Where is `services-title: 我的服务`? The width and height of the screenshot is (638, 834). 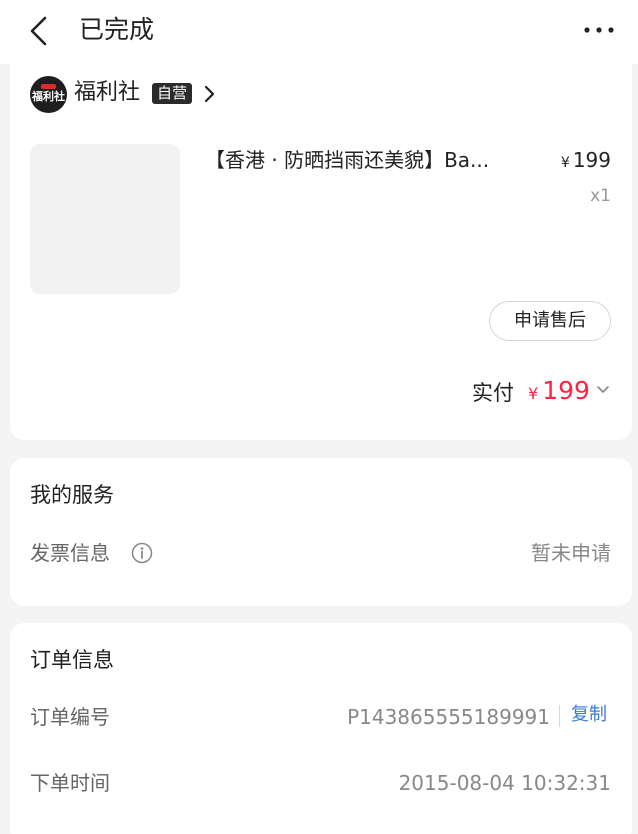 services-title: 我的服务 is located at coordinates (72, 495).